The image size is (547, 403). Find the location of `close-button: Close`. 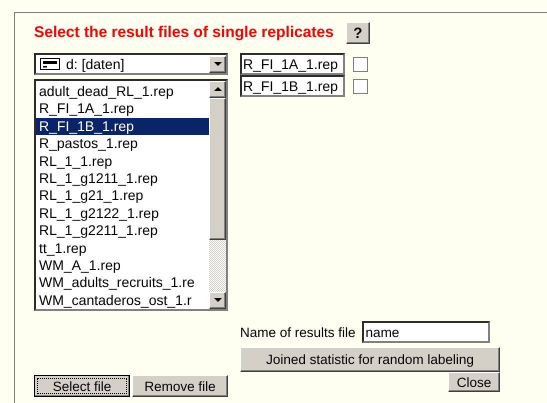

close-button: Close is located at coordinates (474, 382).